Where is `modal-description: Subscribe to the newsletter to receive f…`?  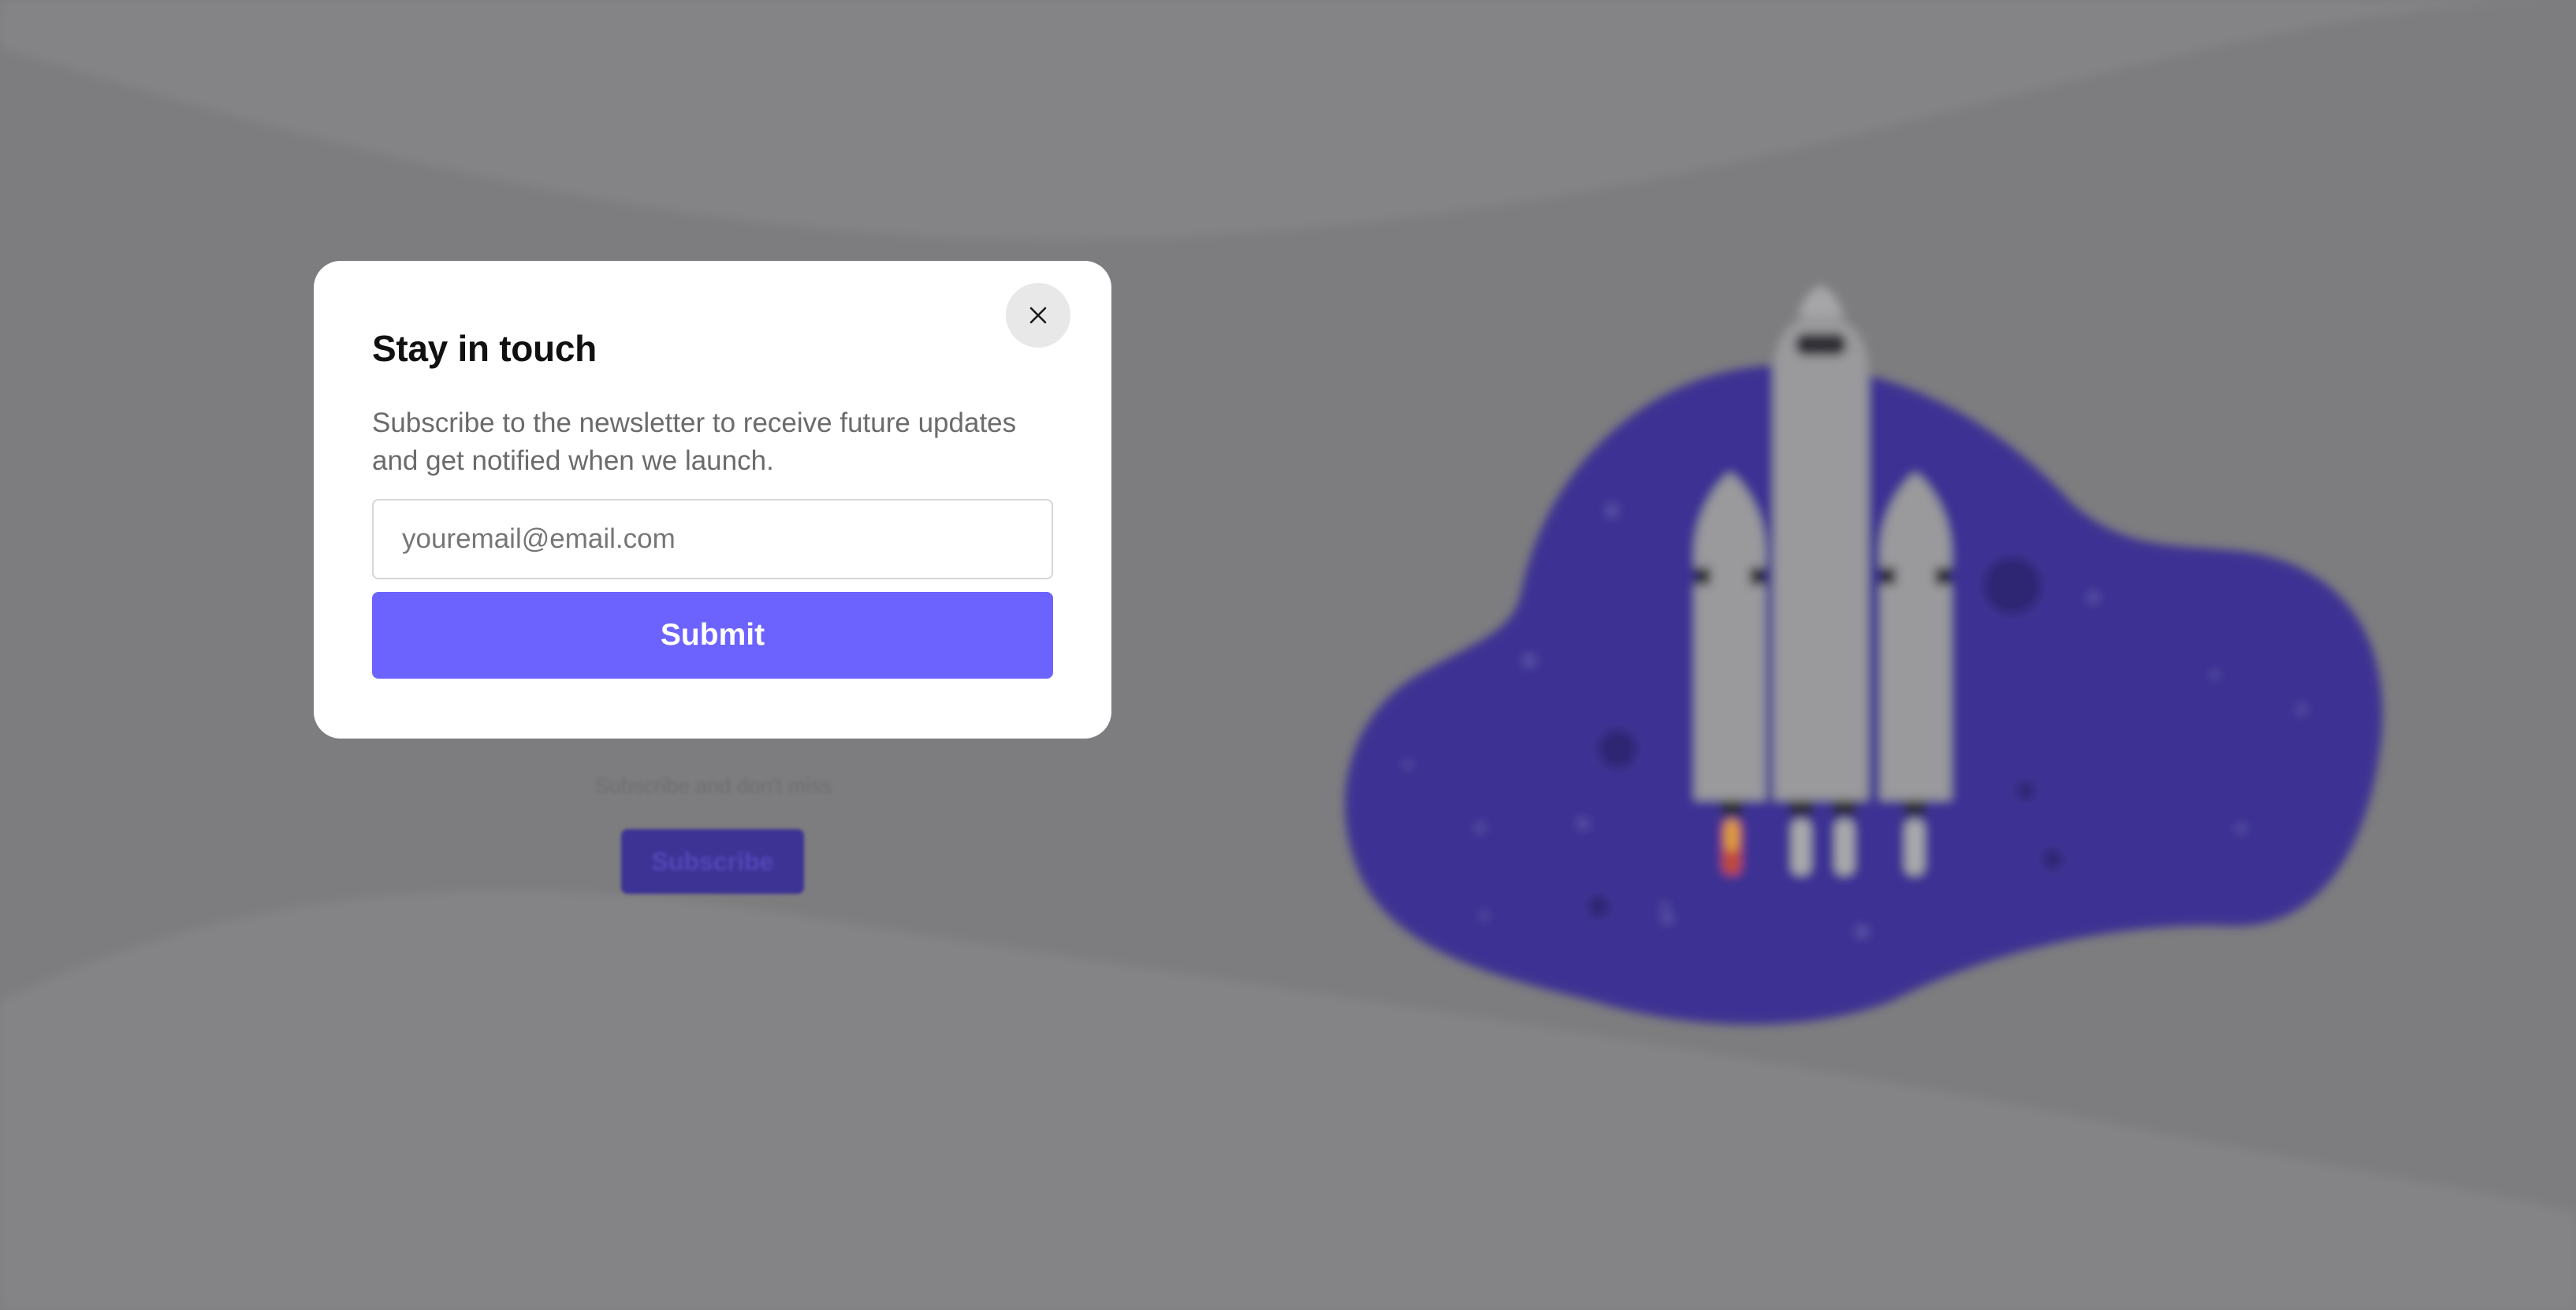
modal-description: Subscribe to the newsletter to receive f… is located at coordinates (694, 442).